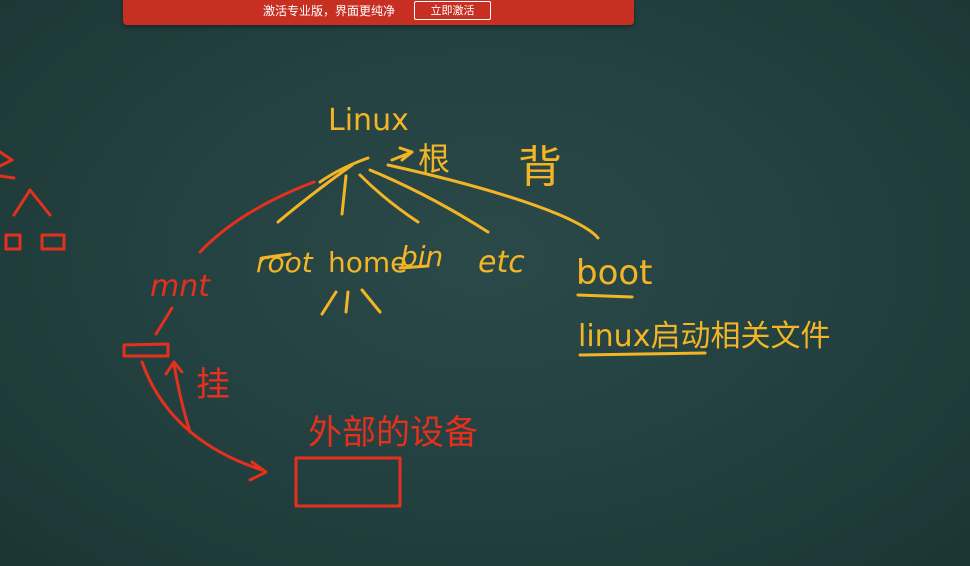 This screenshot has height=566, width=970. I want to click on banner-message: 激活专业版，界面更纯净, so click(329, 11).